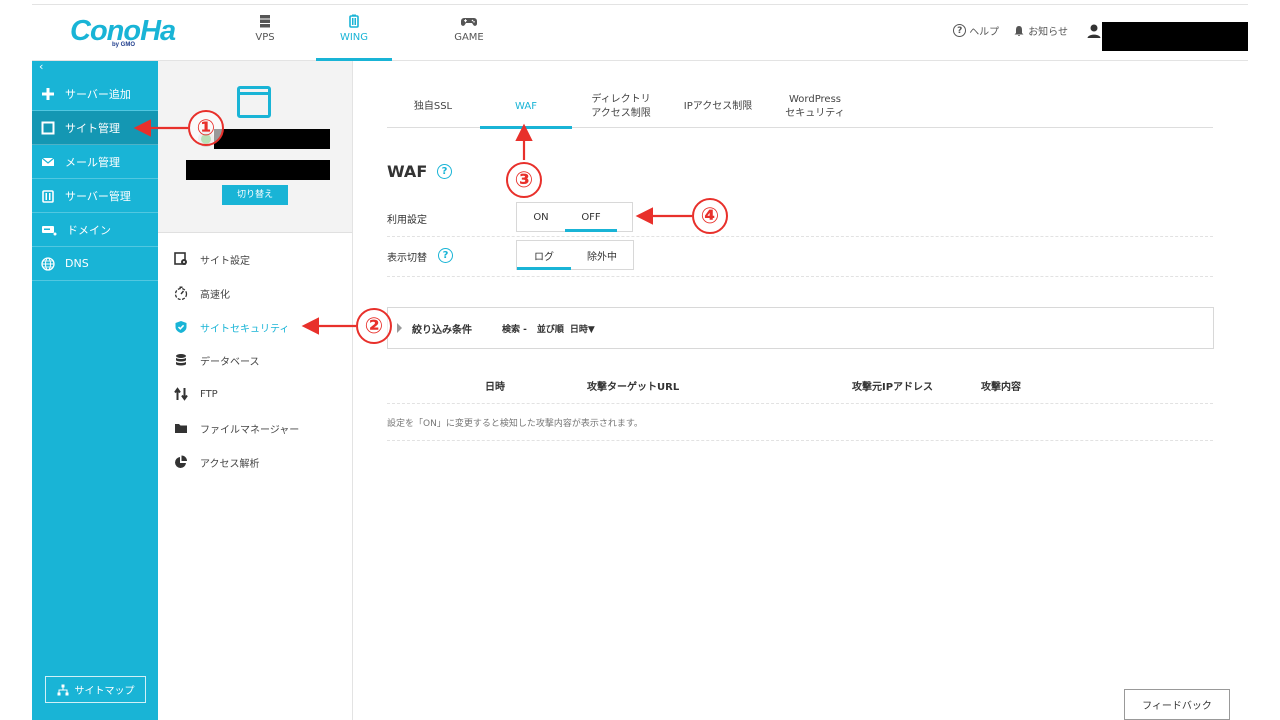 This screenshot has height=720, width=1280. What do you see at coordinates (412, 227) in the screenshot?
I see `annotation-arrows` at bounding box center [412, 227].